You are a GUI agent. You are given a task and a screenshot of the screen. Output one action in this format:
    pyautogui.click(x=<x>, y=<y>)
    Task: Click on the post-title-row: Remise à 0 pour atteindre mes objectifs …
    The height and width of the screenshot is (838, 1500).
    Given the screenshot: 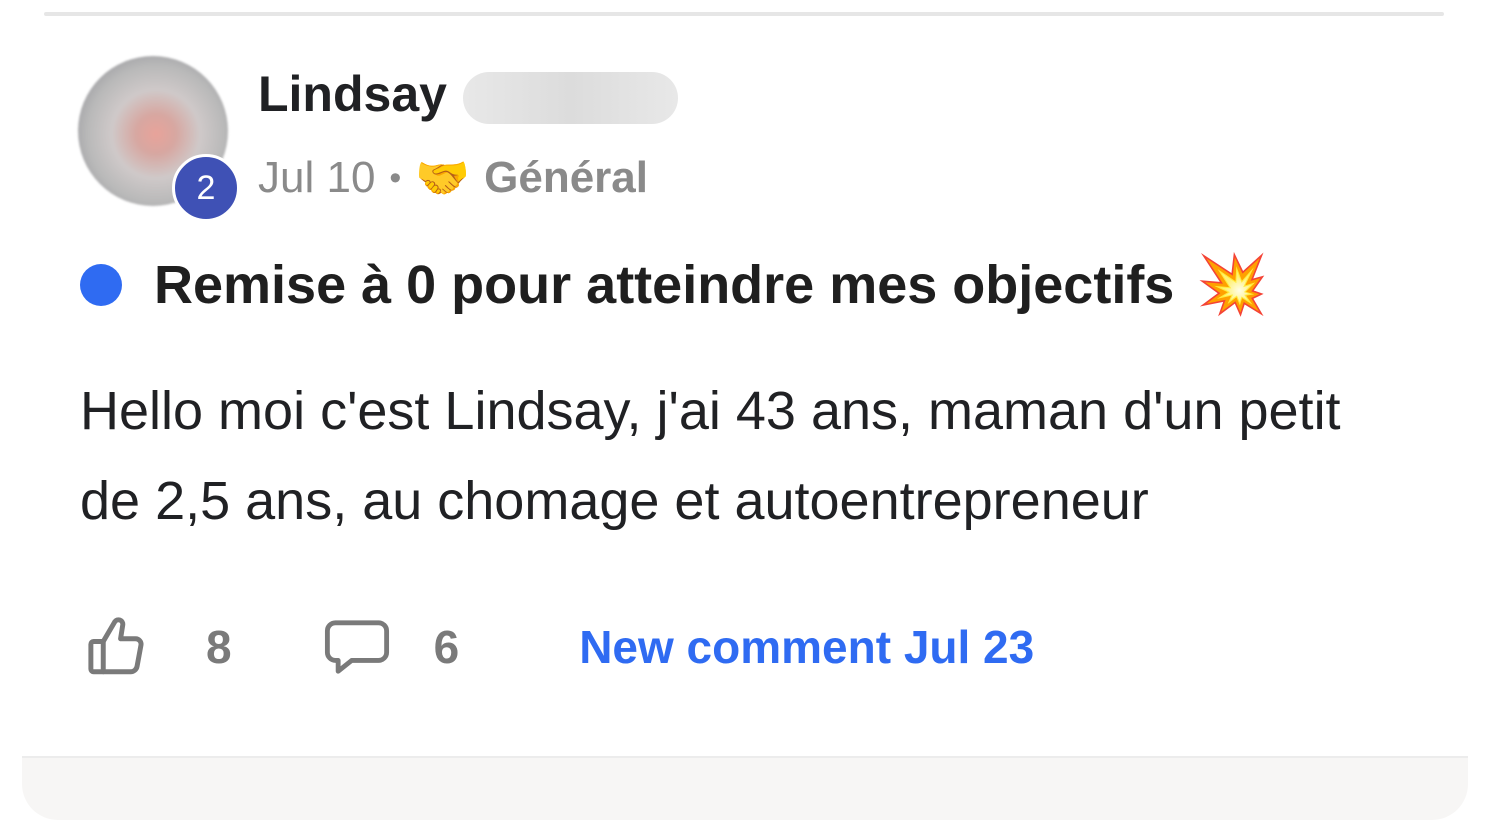 What is the action you would take?
    pyautogui.click(x=674, y=285)
    